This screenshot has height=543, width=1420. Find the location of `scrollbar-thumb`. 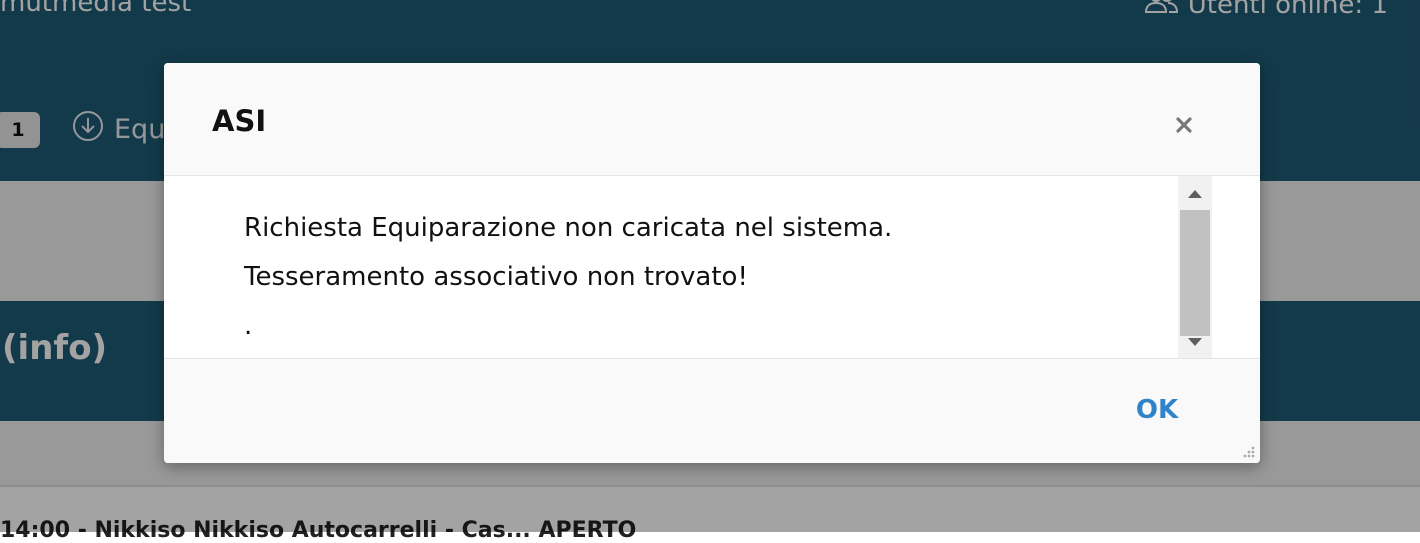

scrollbar-thumb is located at coordinates (1195, 273).